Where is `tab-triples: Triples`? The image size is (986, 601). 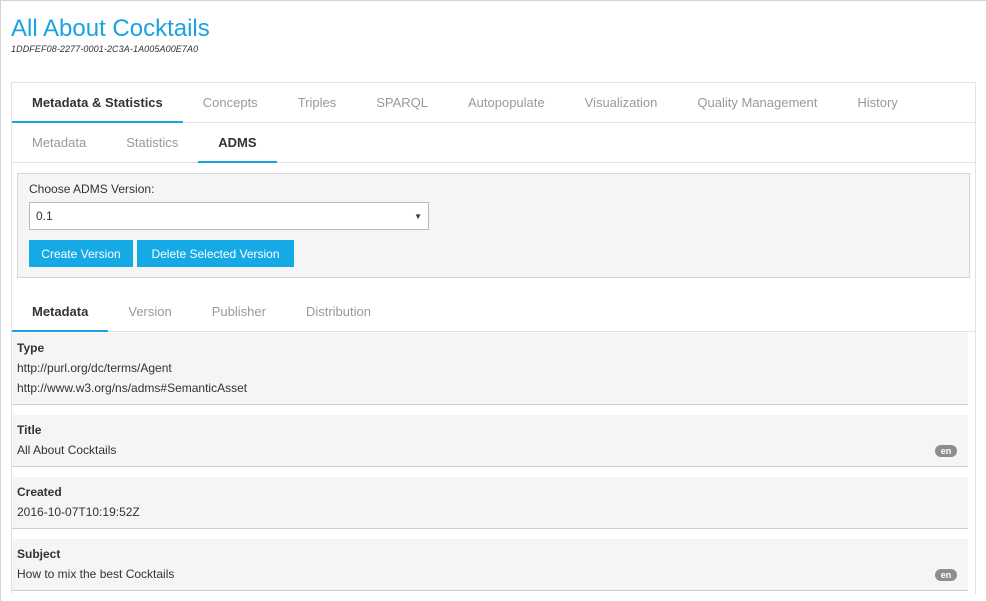 tab-triples: Triples is located at coordinates (317, 102).